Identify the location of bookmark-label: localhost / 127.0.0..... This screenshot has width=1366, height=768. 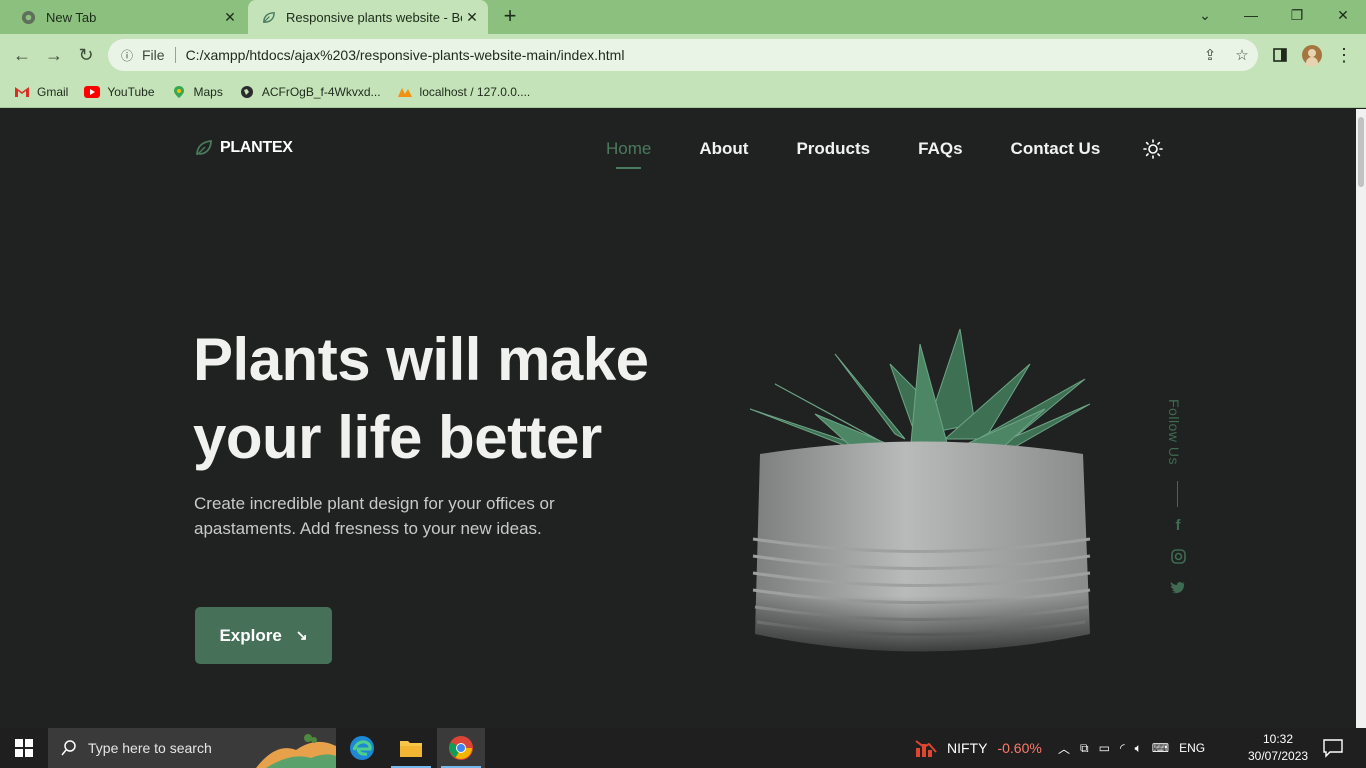
(475, 91).